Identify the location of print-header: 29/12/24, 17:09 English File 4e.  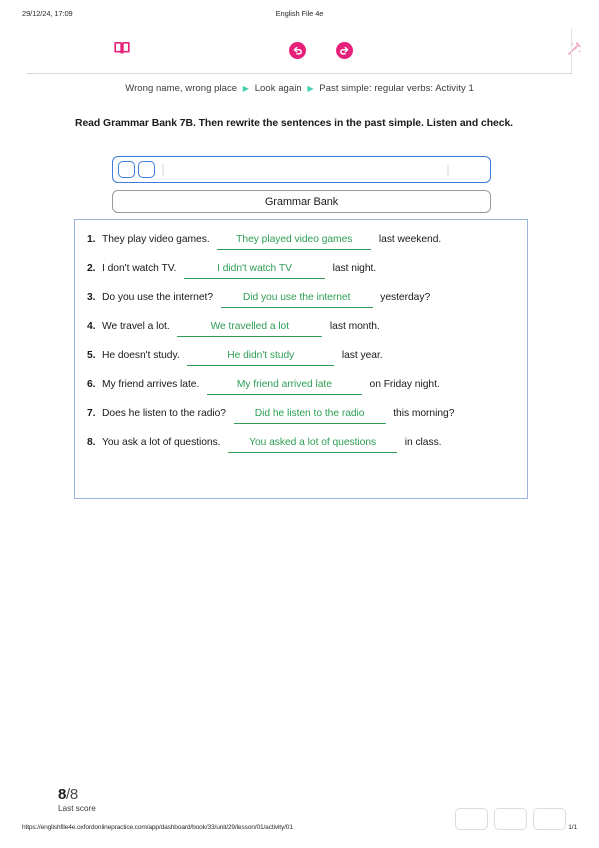
(299, 16).